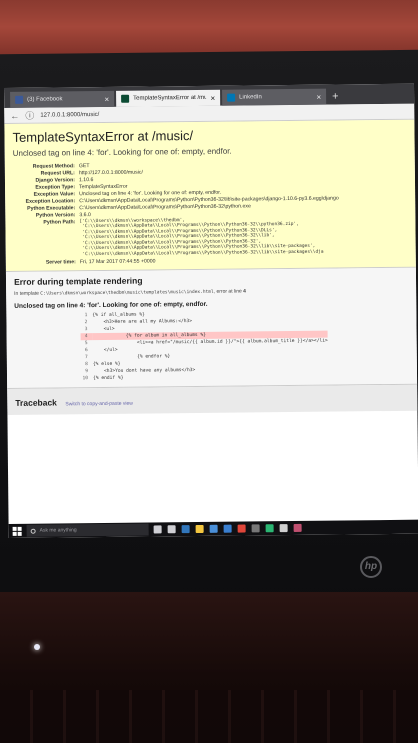  I want to click on switch-view-link: Switch to copy-and-paste view, so click(99, 404).